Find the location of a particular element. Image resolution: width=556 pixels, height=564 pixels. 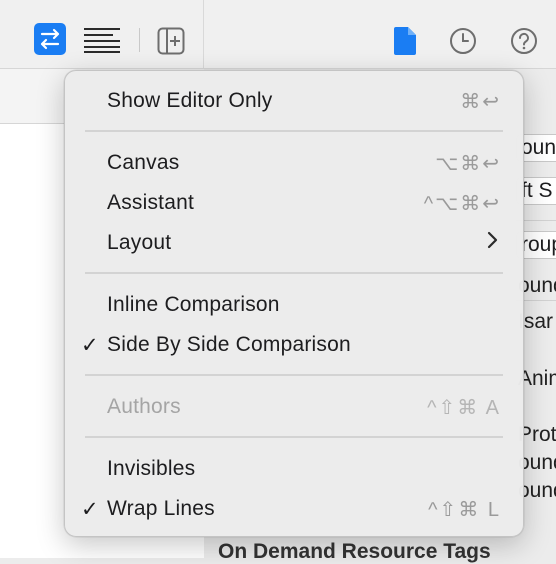

menu-item-label: Inline Comparison is located at coordinates (193, 304).